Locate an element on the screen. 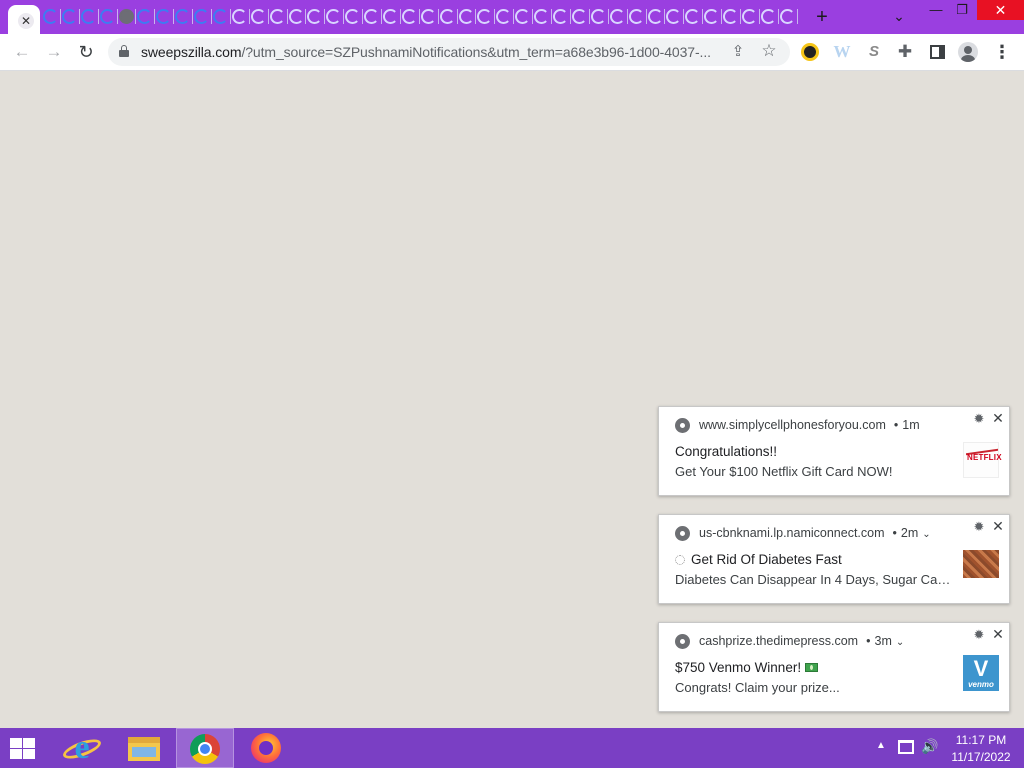 This screenshot has width=1024, height=768. forward-button: → is located at coordinates (54, 52).